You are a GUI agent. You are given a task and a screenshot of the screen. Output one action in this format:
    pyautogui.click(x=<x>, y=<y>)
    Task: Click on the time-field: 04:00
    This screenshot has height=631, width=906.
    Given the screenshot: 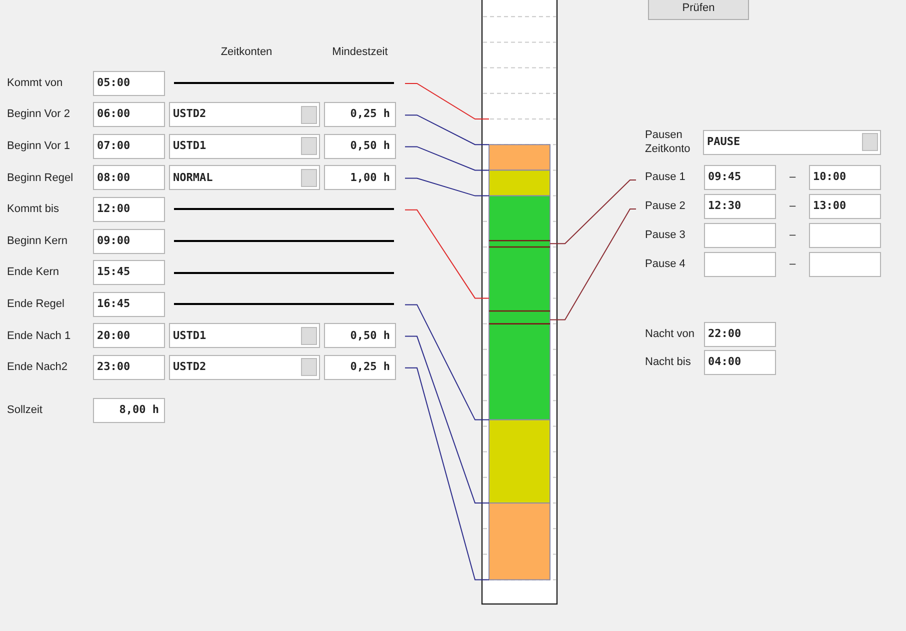 What is the action you would take?
    pyautogui.click(x=740, y=362)
    